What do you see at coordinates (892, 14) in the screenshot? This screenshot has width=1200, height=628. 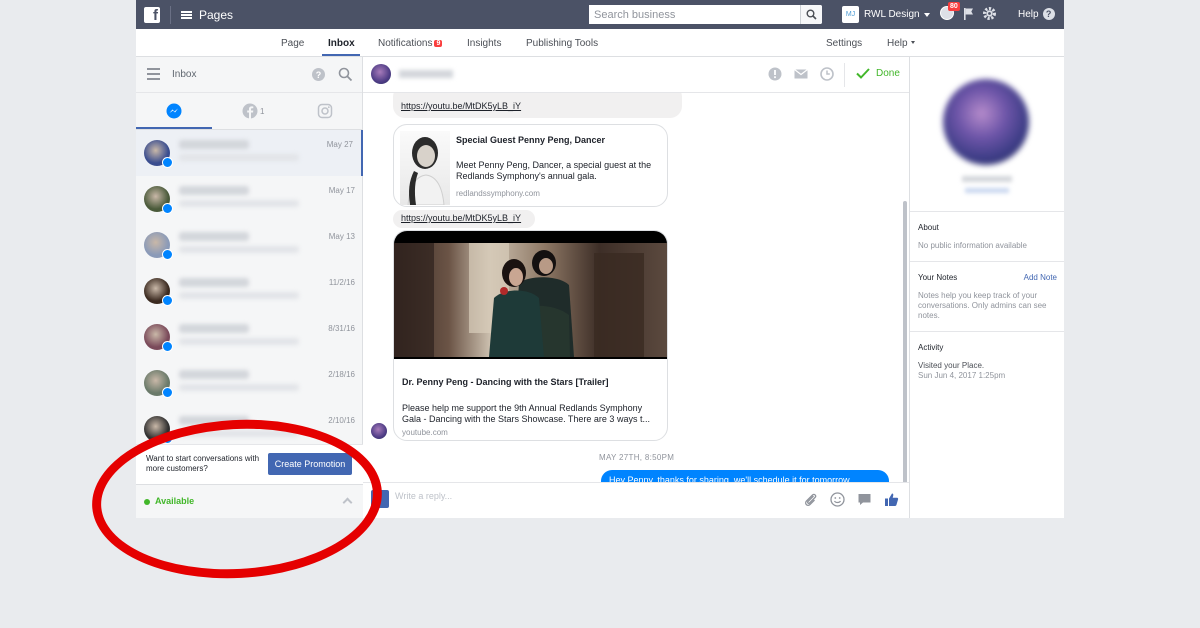 I see `account-name: RWL Design` at bounding box center [892, 14].